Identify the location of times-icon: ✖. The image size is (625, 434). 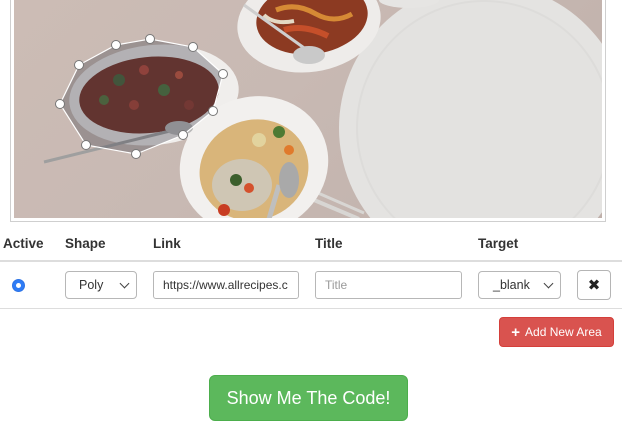
(594, 285).